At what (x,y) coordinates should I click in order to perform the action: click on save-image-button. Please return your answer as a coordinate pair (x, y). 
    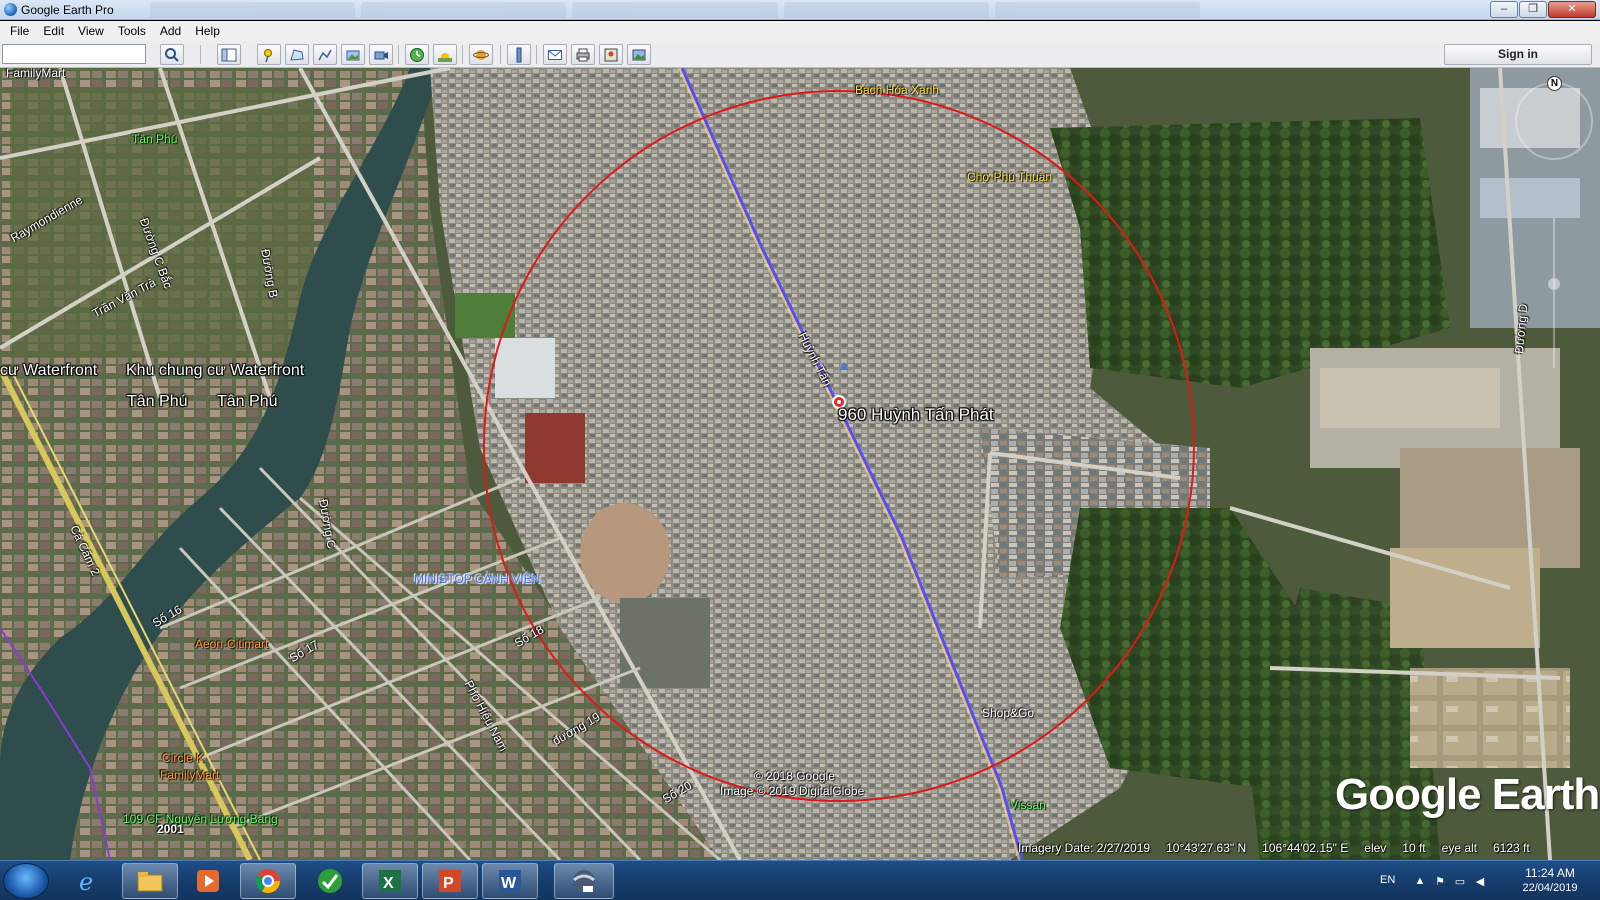
    Looking at the image, I should click on (639, 54).